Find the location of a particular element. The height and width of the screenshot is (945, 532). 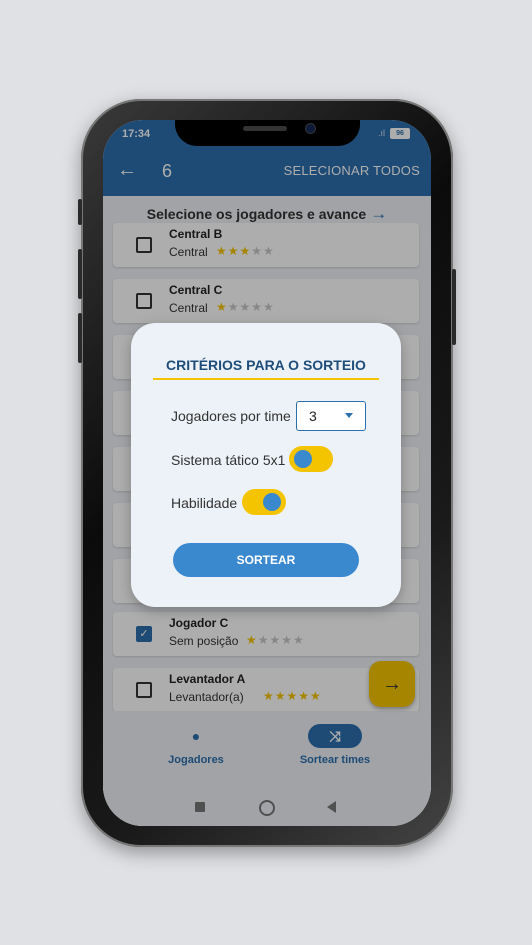

tactical-system-toggle is located at coordinates (311, 459).